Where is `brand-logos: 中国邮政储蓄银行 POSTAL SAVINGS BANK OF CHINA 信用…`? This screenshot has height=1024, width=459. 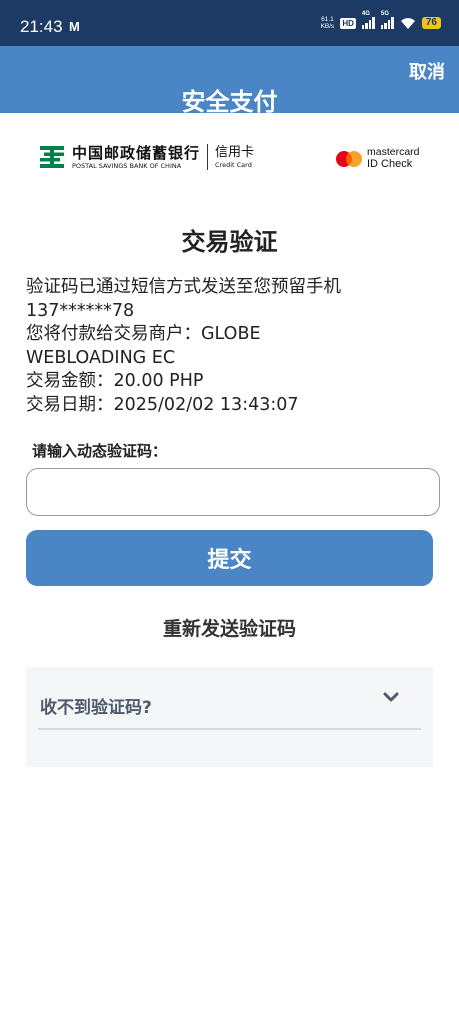
brand-logos: 中国邮政储蓄银行 POSTAL SAVINGS BANK OF CHINA 信用… is located at coordinates (229, 160).